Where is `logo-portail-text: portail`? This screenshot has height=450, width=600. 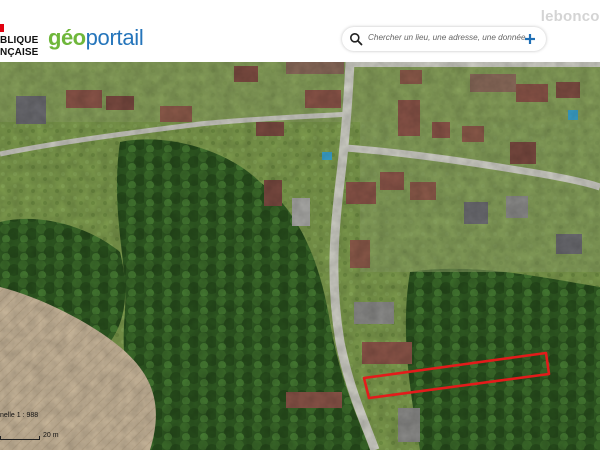
logo-portail-text: portail is located at coordinates (114, 37).